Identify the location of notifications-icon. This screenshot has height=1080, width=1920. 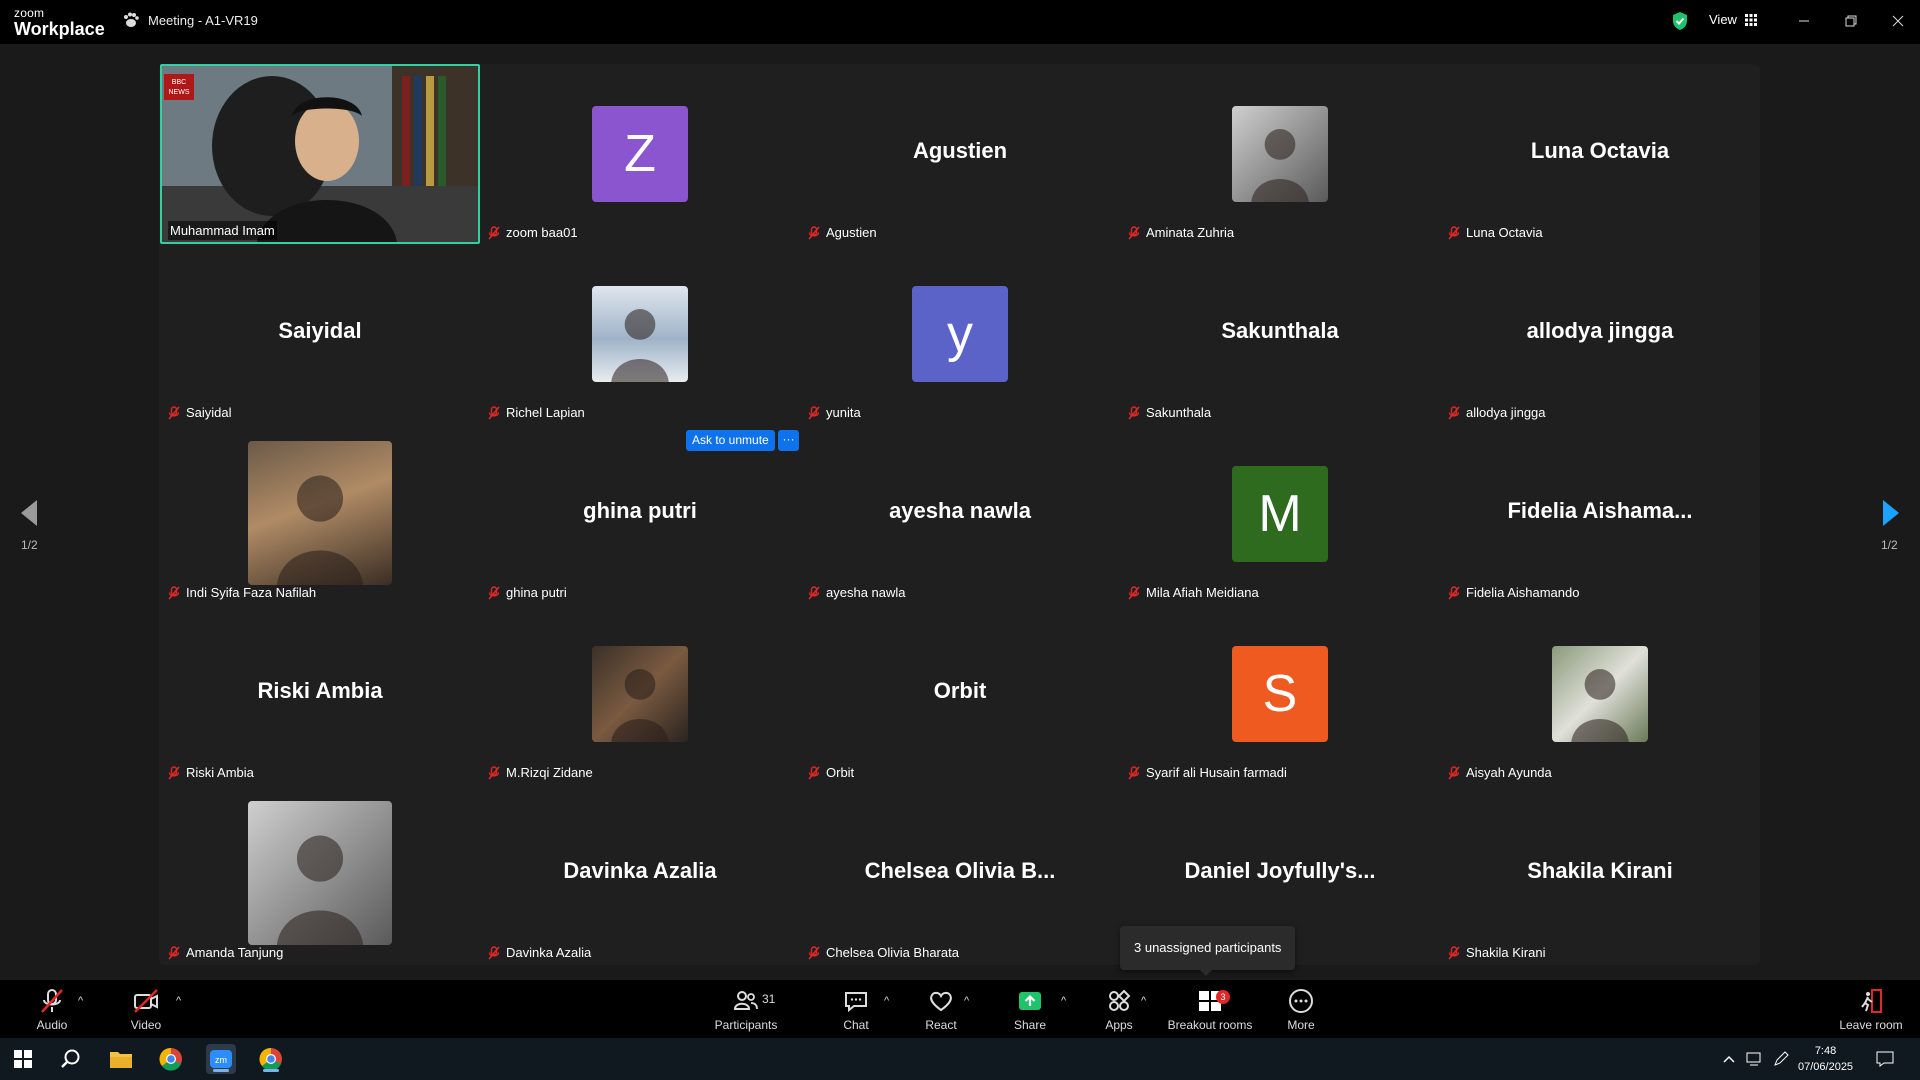
(1885, 1059).